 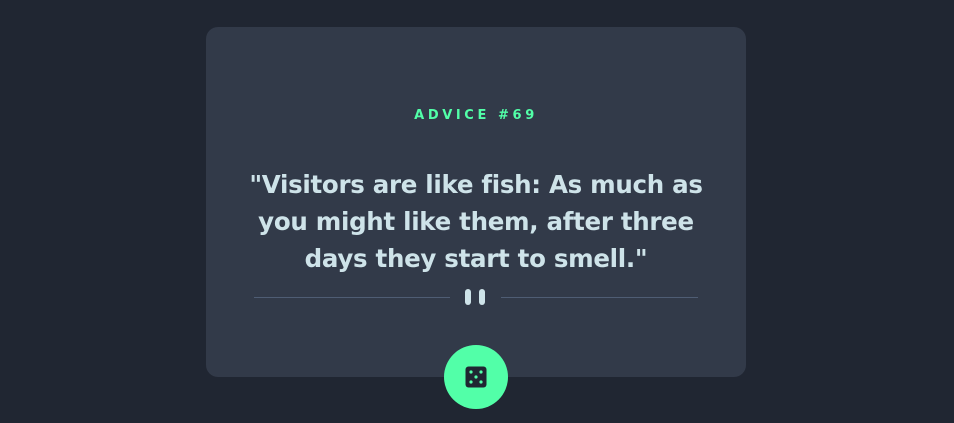 I want to click on pause-icon, so click(x=476, y=297).